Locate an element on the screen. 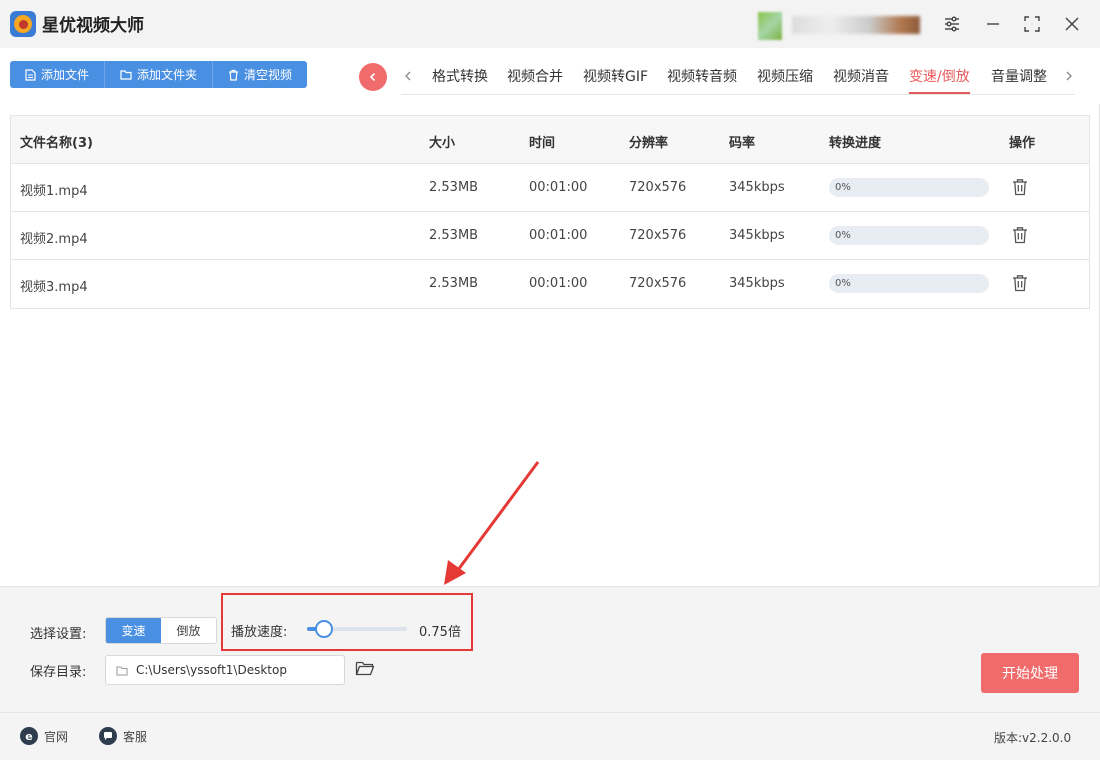  mode-option-reverse: 倒放 is located at coordinates (188, 630).